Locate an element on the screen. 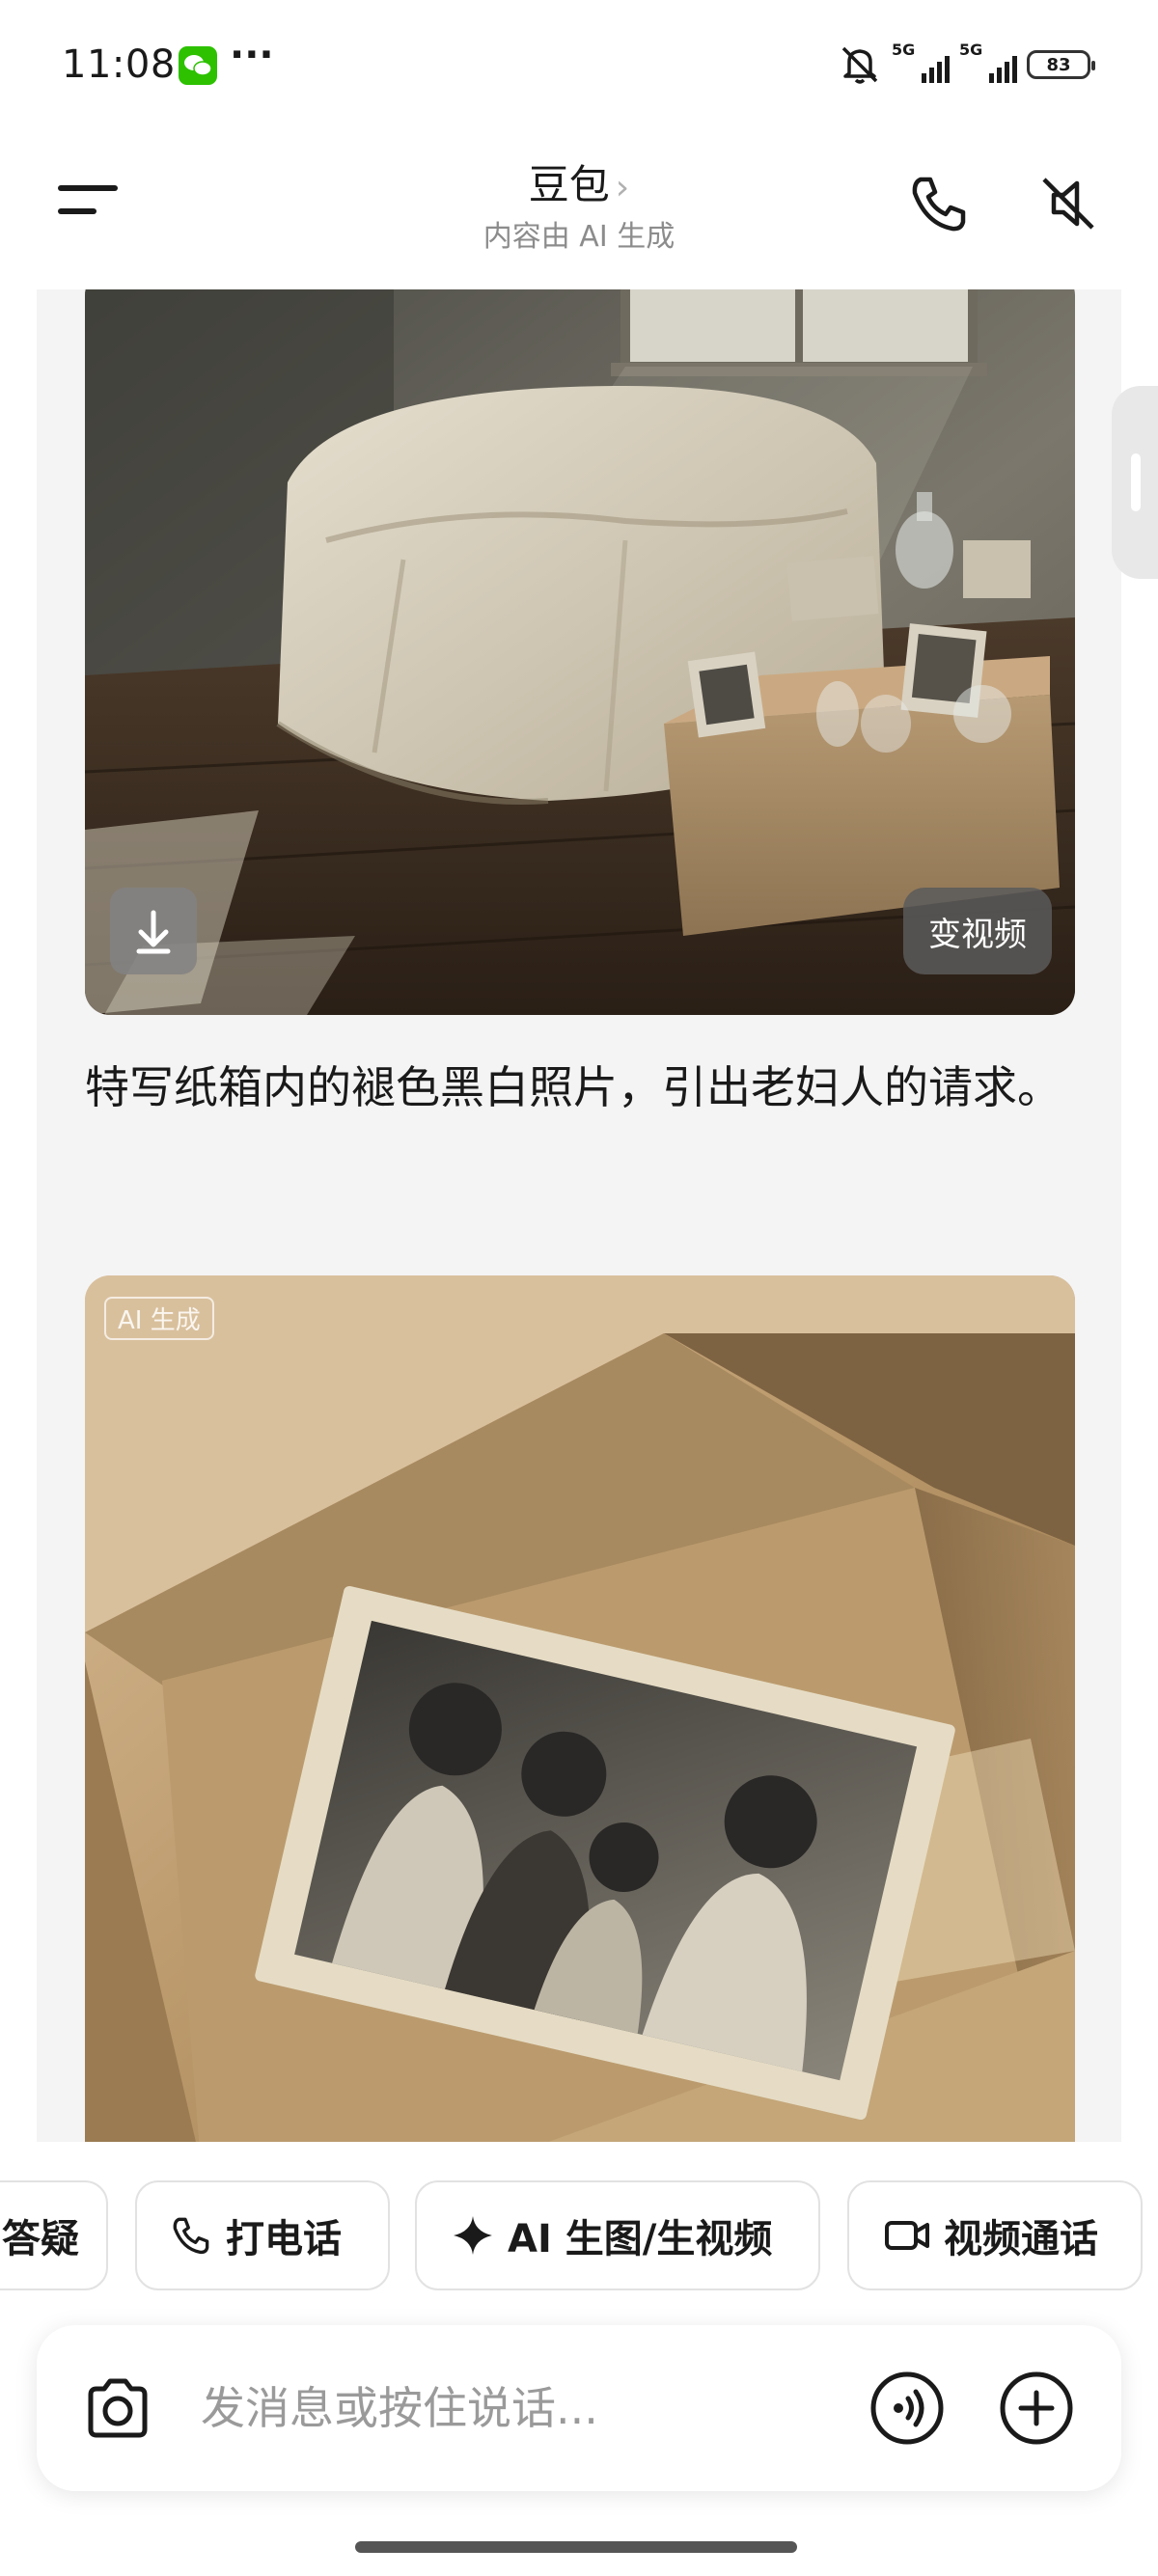 This screenshot has width=1158, height=2576. plus-icon is located at coordinates (1036, 2409).